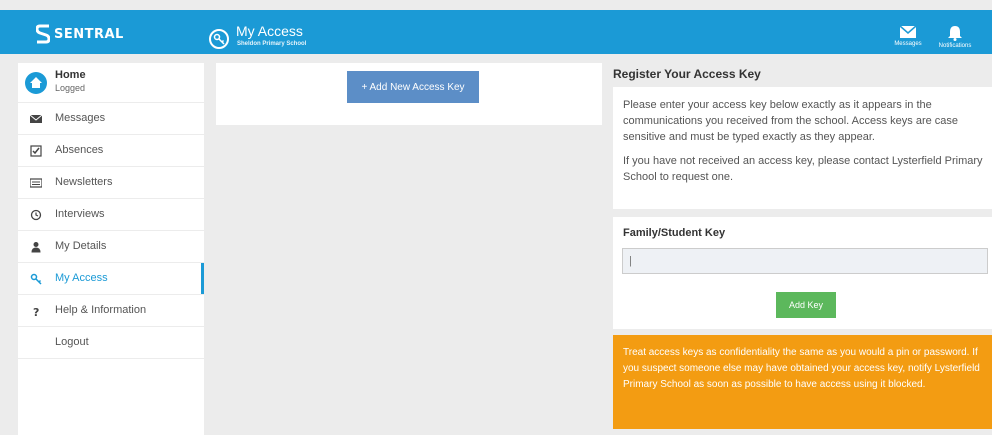 The width and height of the screenshot is (992, 435). Describe the element at coordinates (36, 183) in the screenshot. I see `newspaper-icon` at that location.